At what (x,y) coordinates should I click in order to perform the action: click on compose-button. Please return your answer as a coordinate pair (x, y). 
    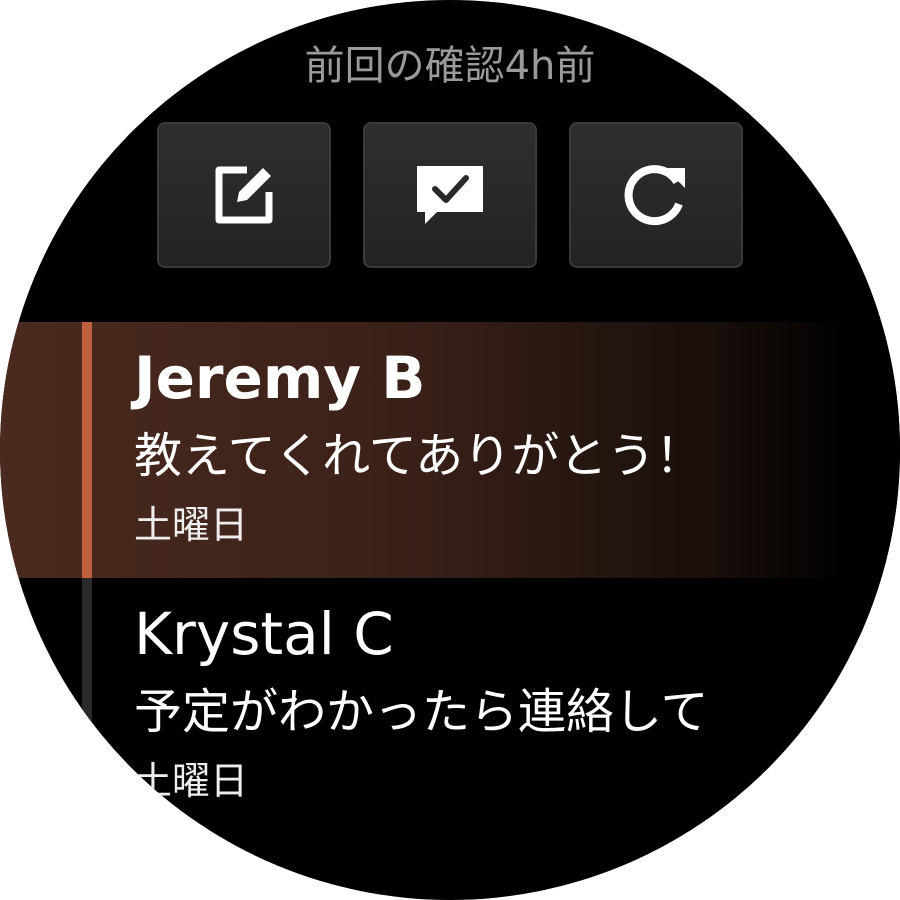
    Looking at the image, I should click on (244, 195).